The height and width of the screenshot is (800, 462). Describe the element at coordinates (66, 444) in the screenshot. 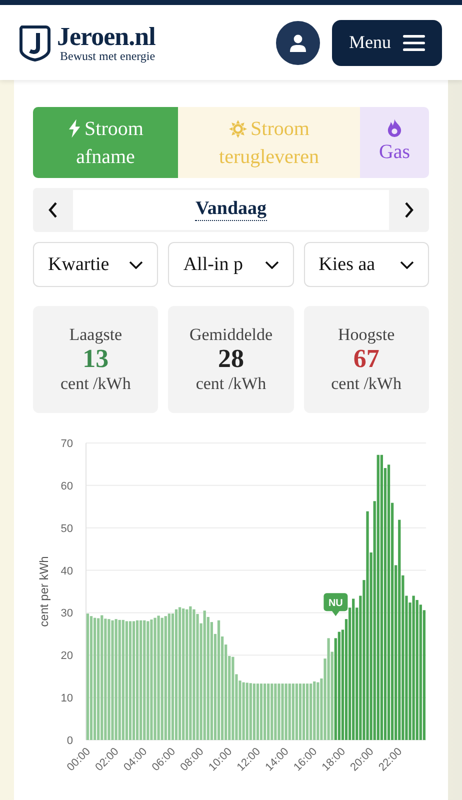

I see `y-axis-label: 70` at that location.